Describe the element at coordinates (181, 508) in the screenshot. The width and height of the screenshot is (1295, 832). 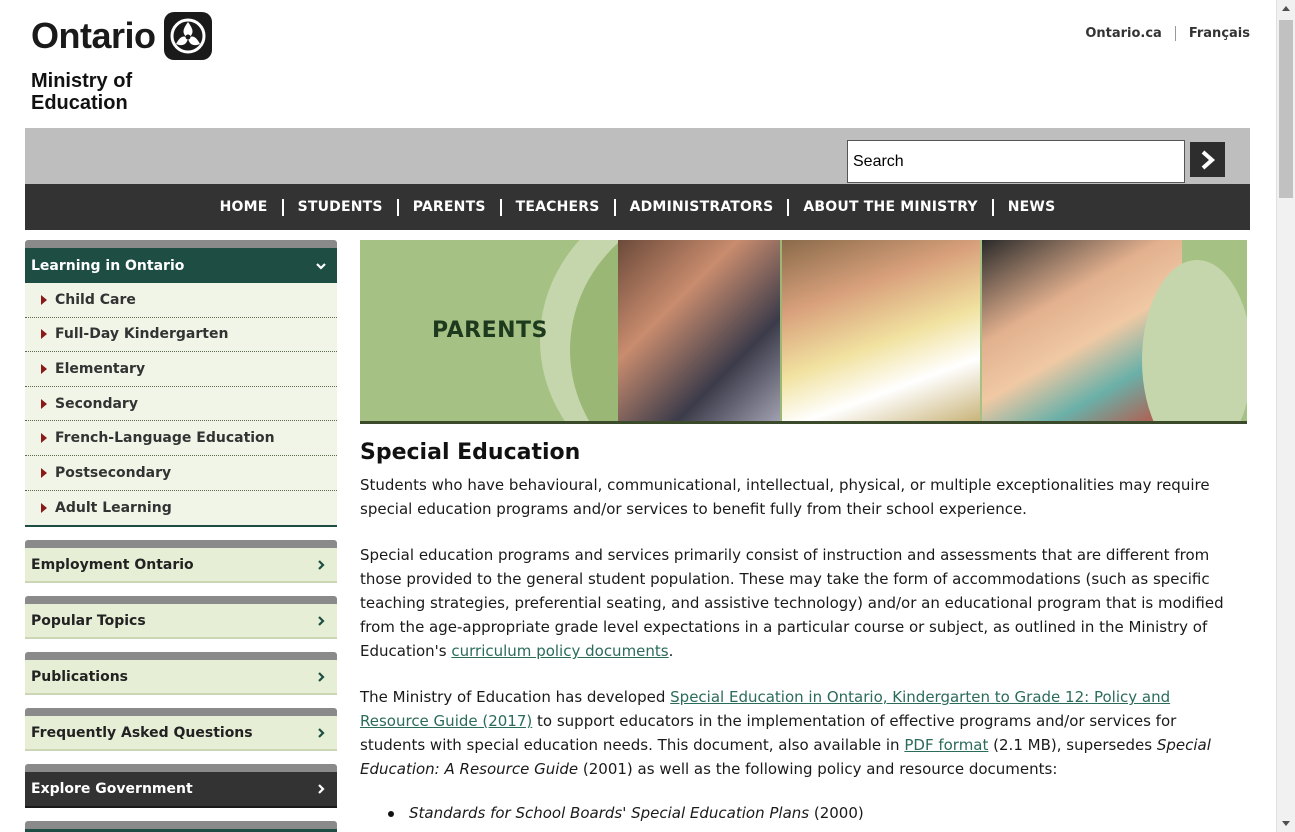
I see `sidebar-item-adult-learning: Adult Learning` at that location.